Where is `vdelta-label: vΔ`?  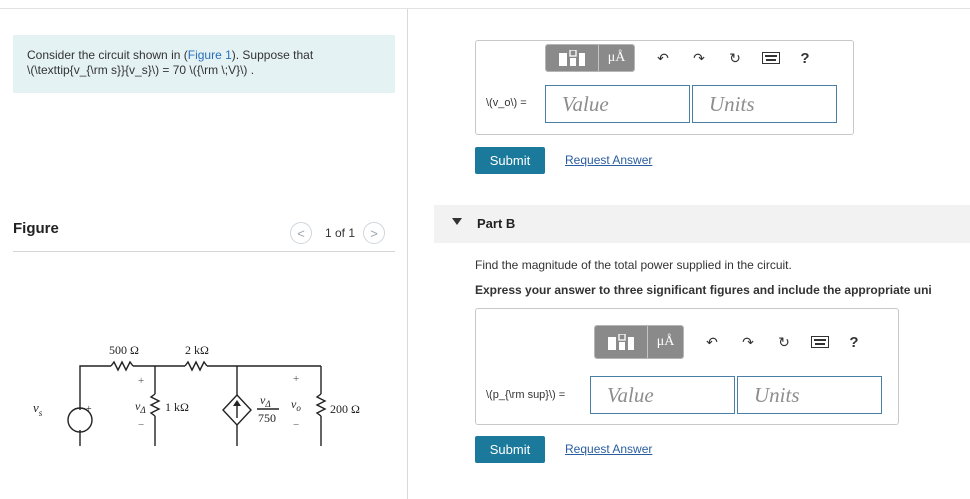 vdelta-label: vΔ is located at coordinates (140, 407).